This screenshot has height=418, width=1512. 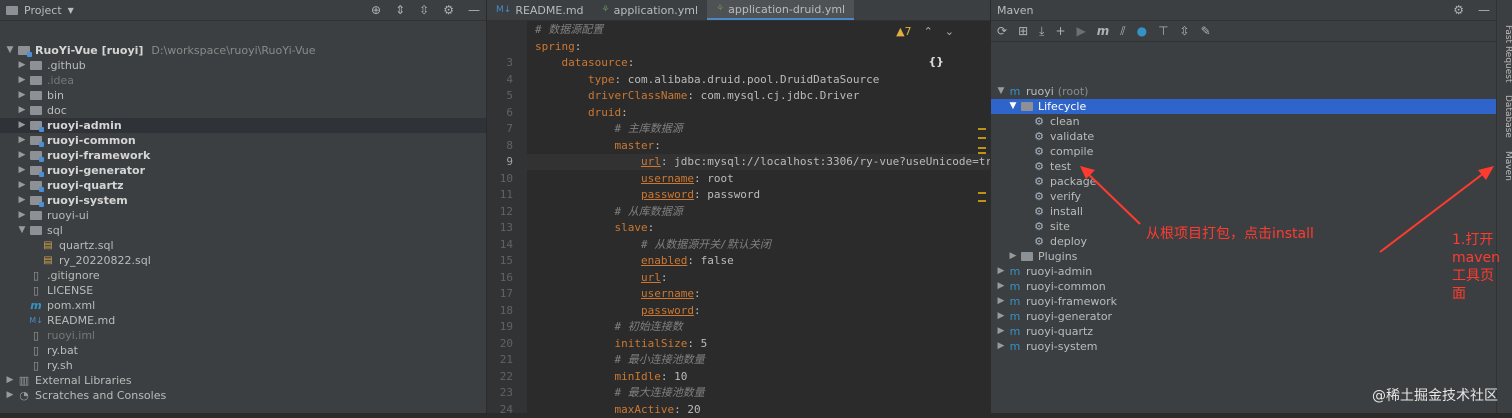 I want to click on watermark: @稀土掘金技术社区, so click(x=1435, y=396).